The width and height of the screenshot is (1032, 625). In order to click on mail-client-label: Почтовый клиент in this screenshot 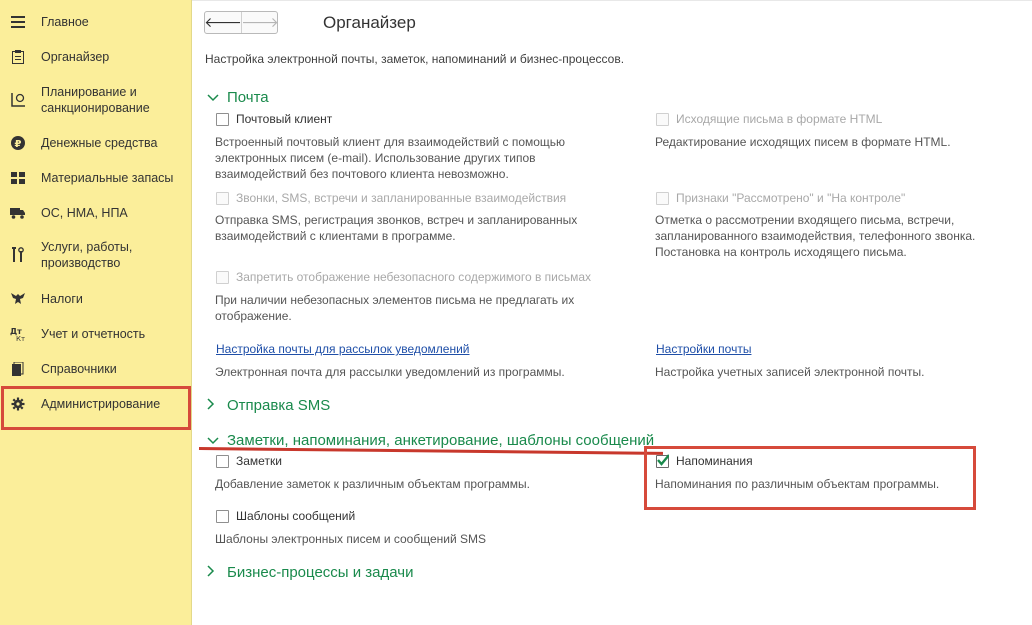, I will do `click(284, 119)`.